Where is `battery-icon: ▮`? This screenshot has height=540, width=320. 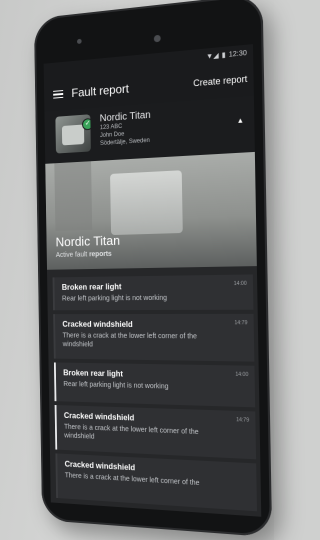
battery-icon: ▮ is located at coordinates (223, 55).